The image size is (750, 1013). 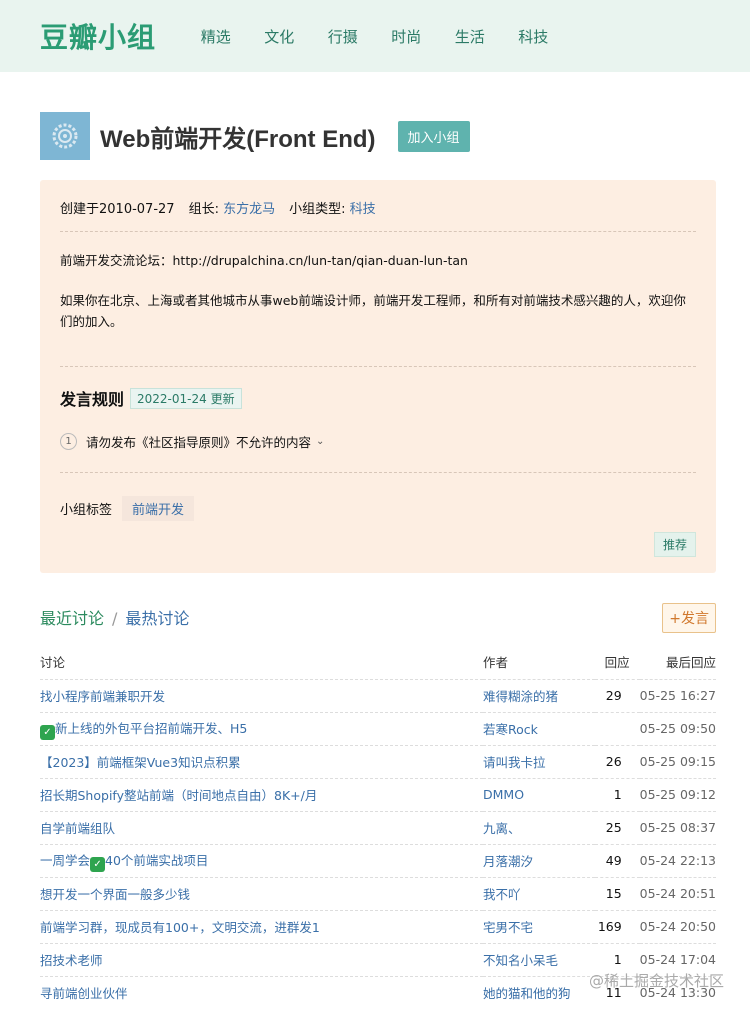 I want to click on group-meta: 创建于2010-07-27 组长: 东方龙马 小组类型: 科技, so click(x=218, y=207).